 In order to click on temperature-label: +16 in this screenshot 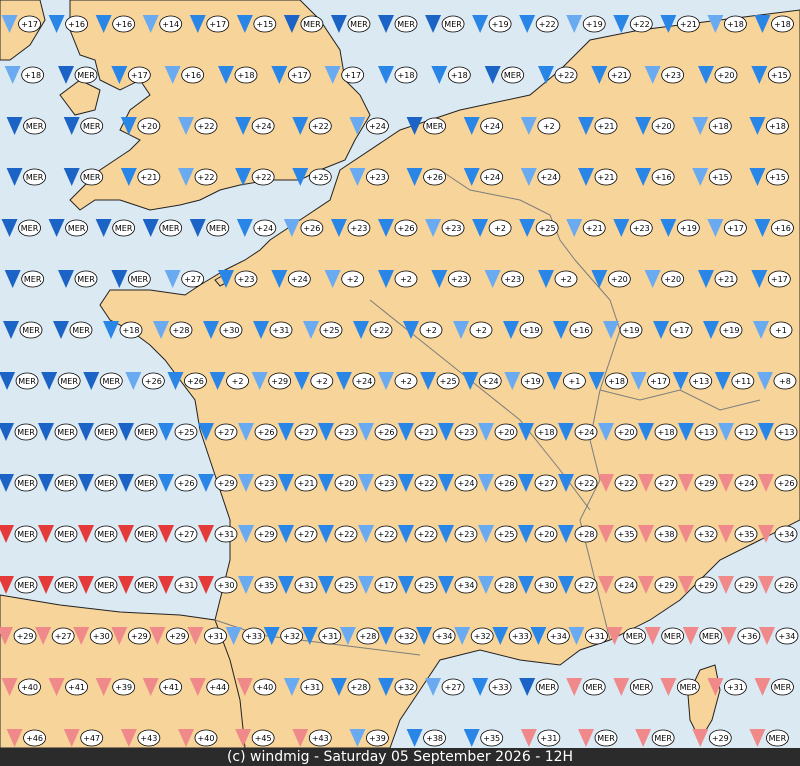, I will do `click(76, 24)`.